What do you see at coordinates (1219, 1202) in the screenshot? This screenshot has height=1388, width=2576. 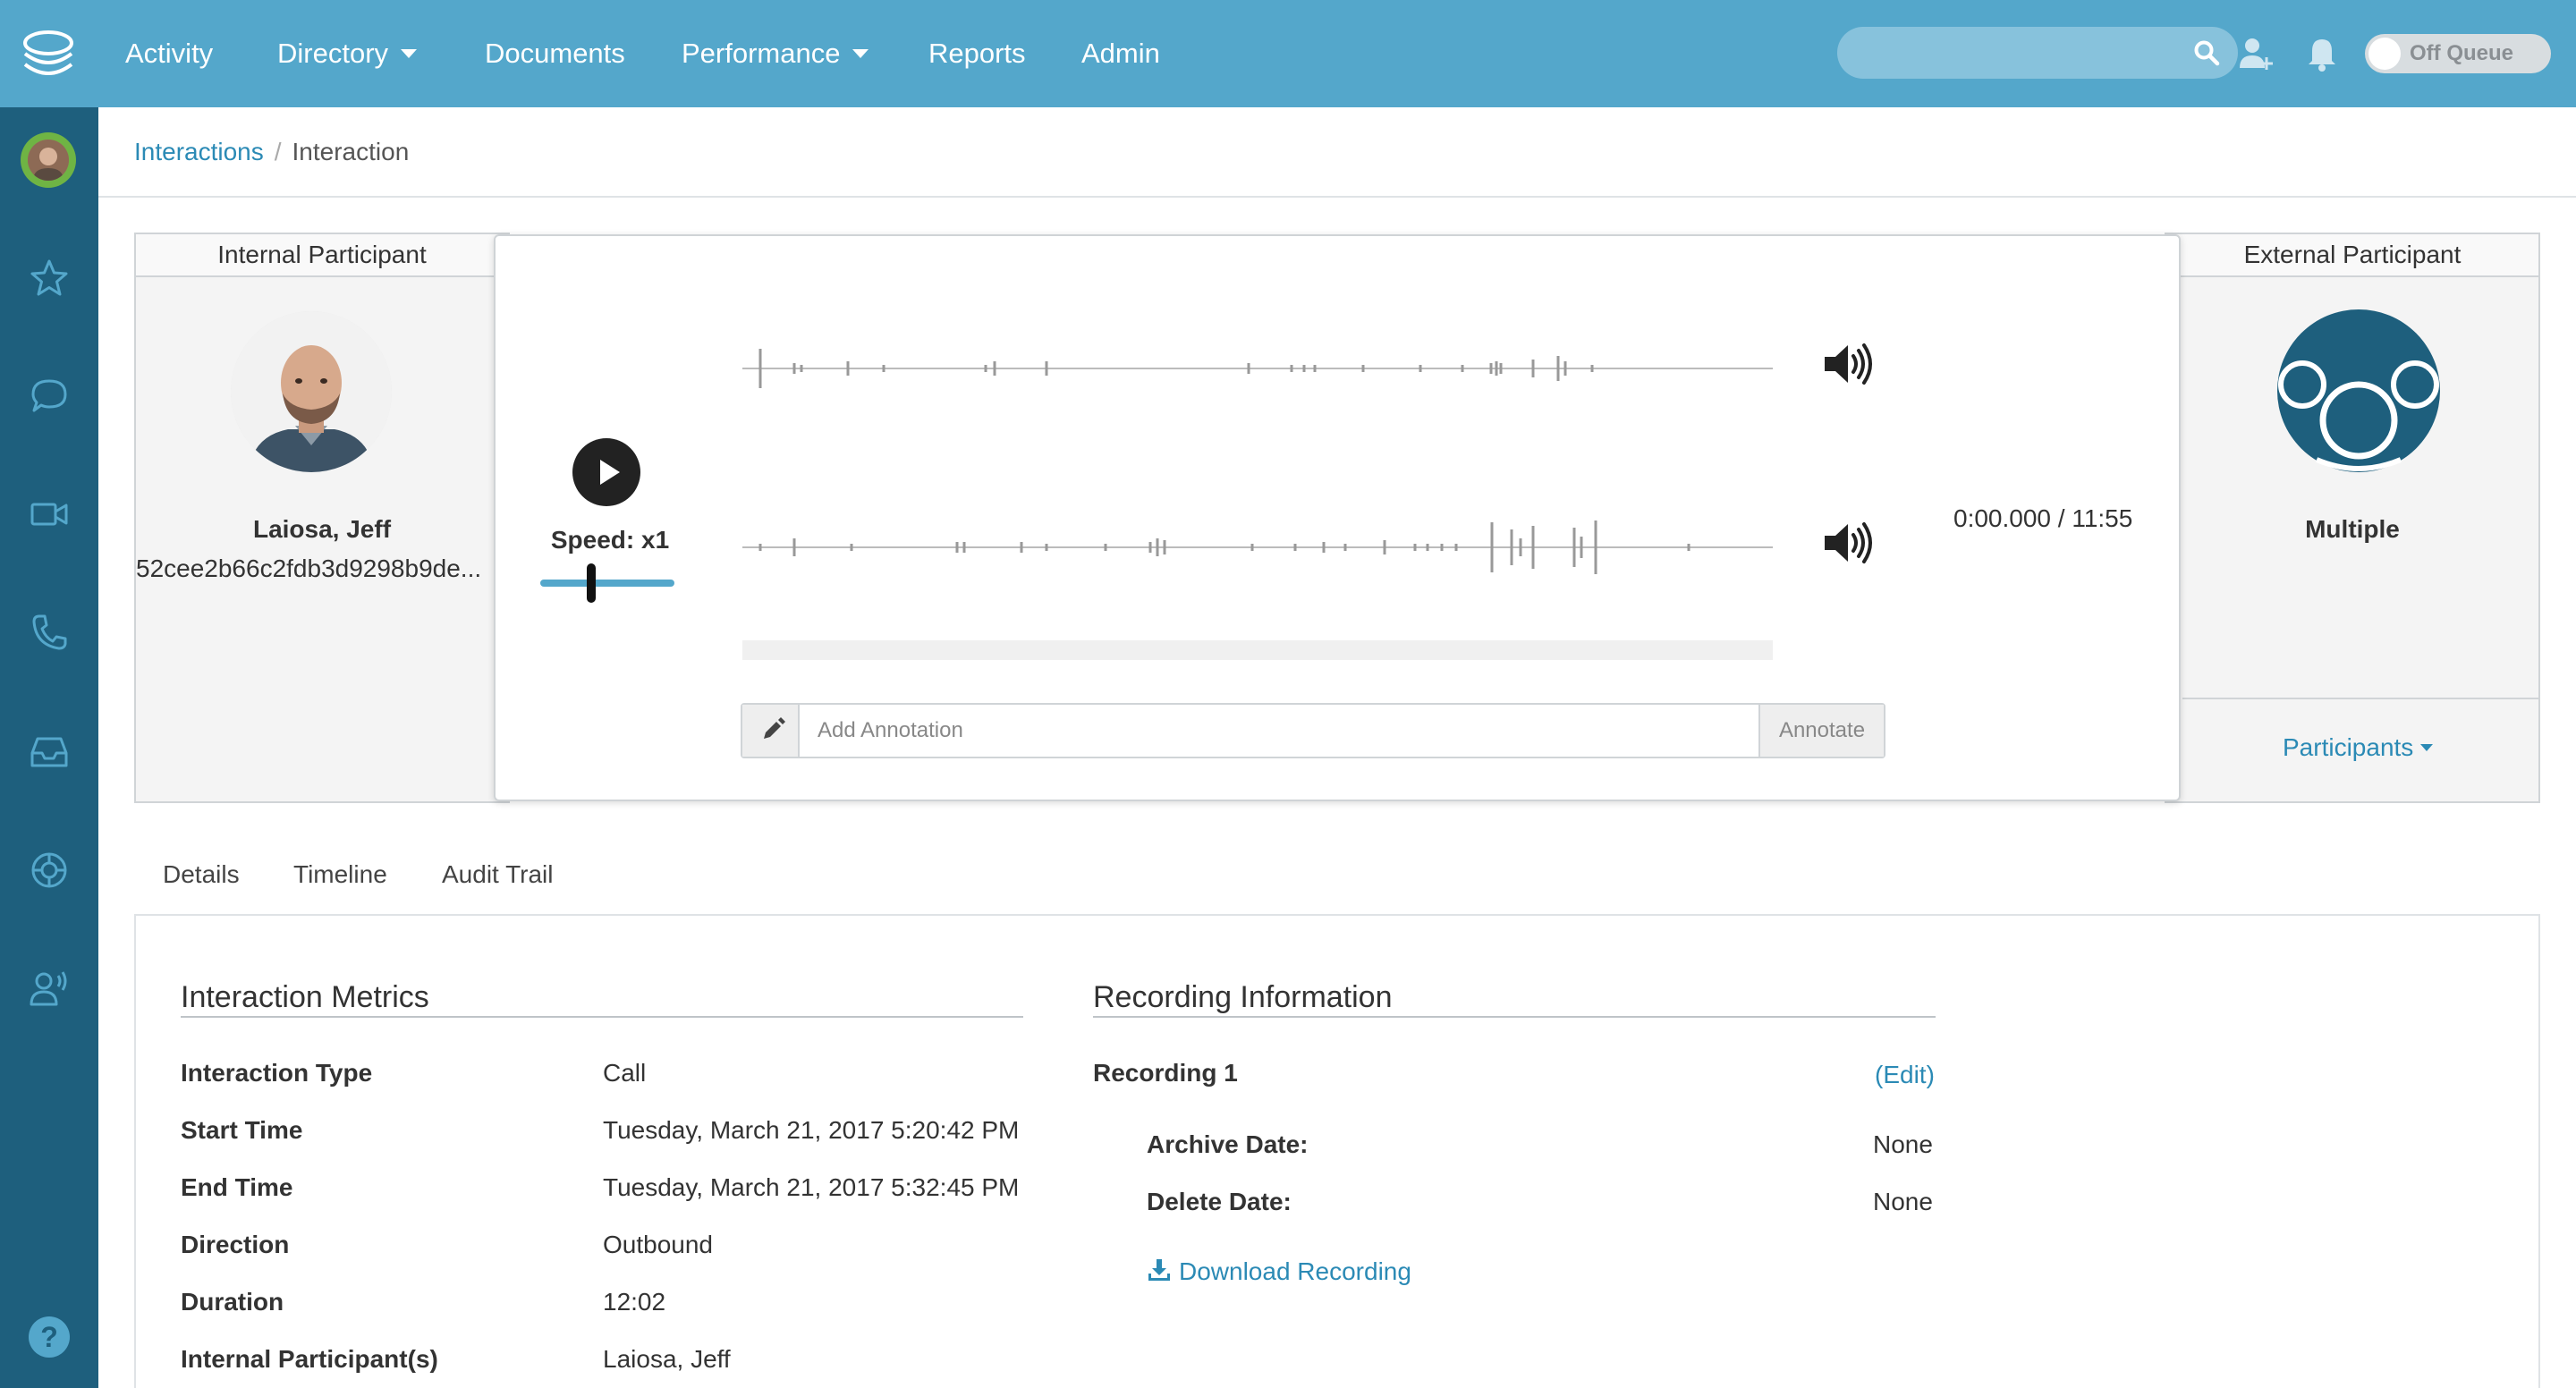 I see `delete-date-label: Delete Date:` at bounding box center [1219, 1202].